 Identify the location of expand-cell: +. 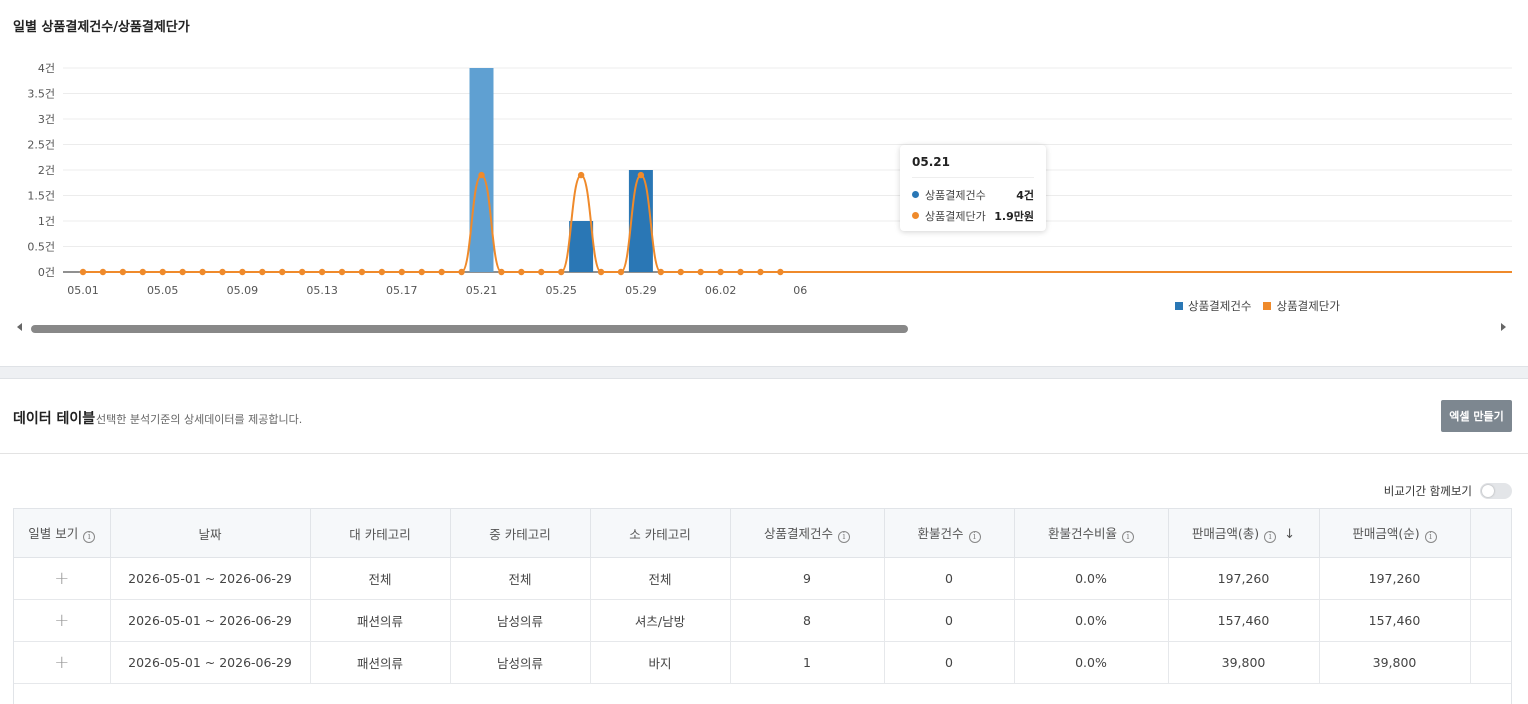
(62, 620).